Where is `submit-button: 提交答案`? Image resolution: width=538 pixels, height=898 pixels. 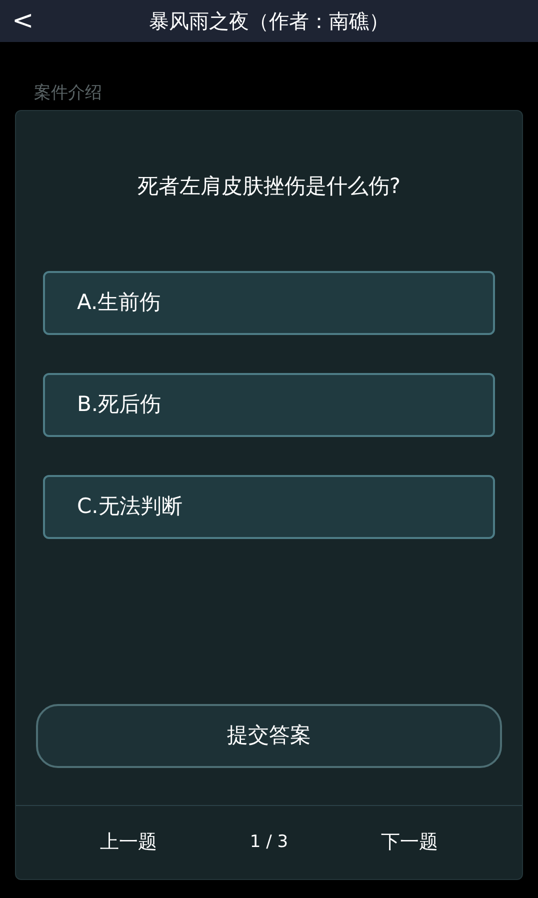 submit-button: 提交答案 is located at coordinates (269, 736).